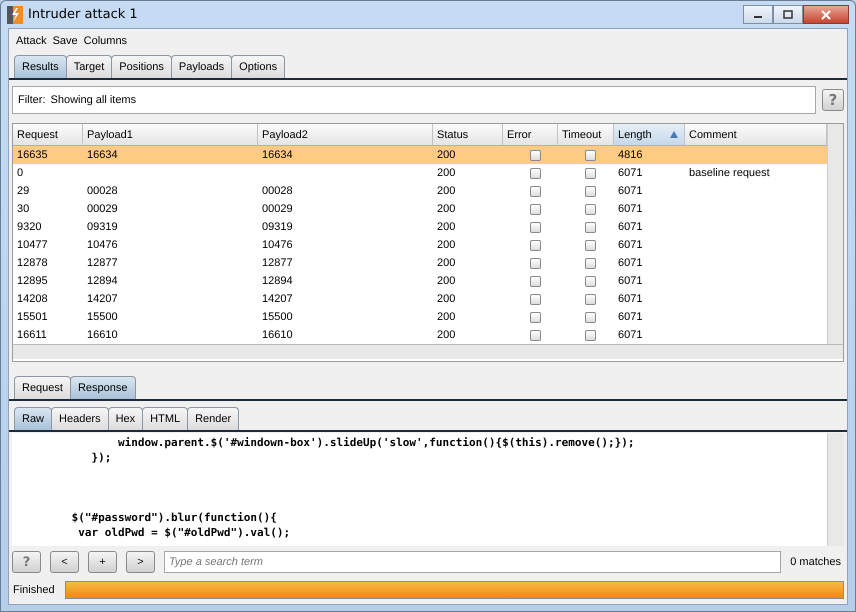 The width and height of the screenshot is (856, 612). What do you see at coordinates (101, 457) in the screenshot?
I see `code-line: });` at bounding box center [101, 457].